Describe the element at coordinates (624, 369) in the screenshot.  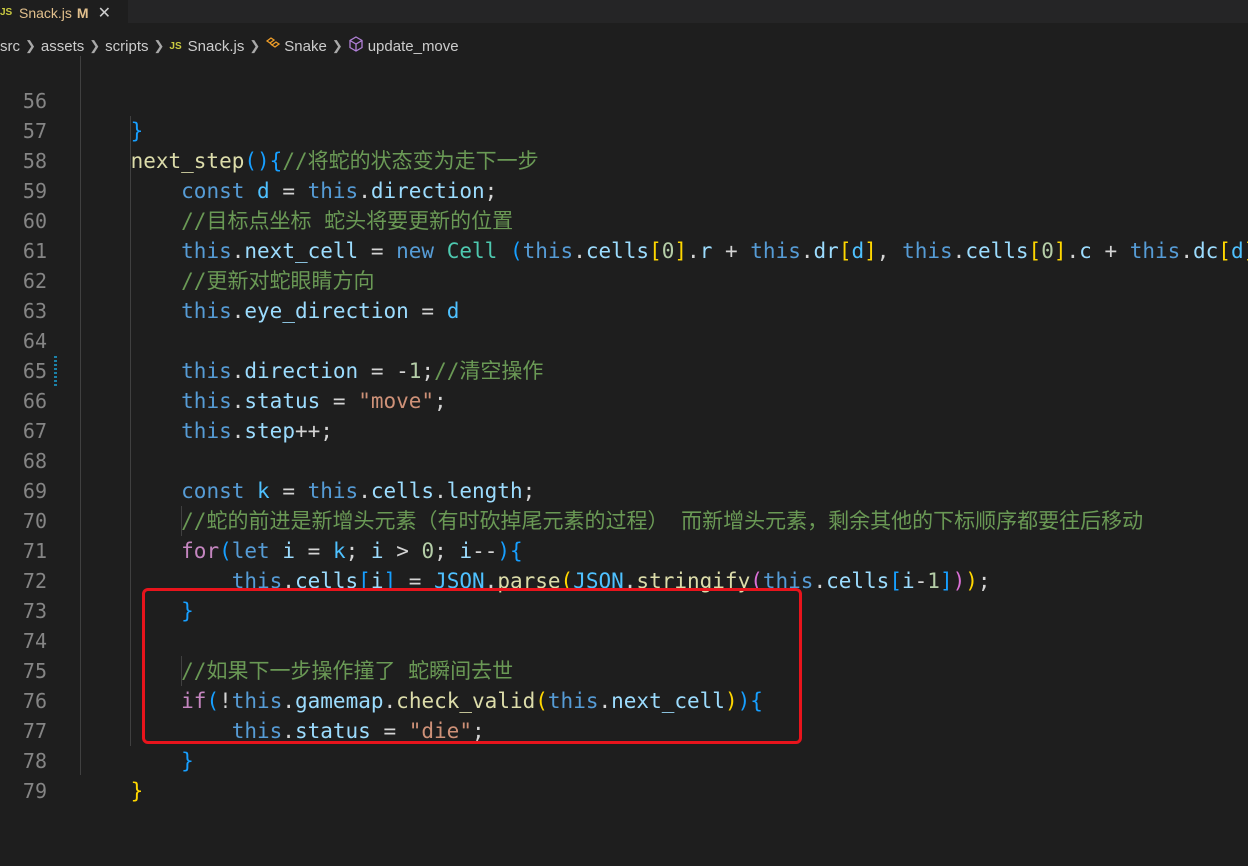
I see `code-line: 65 this.status = "move";` at that location.